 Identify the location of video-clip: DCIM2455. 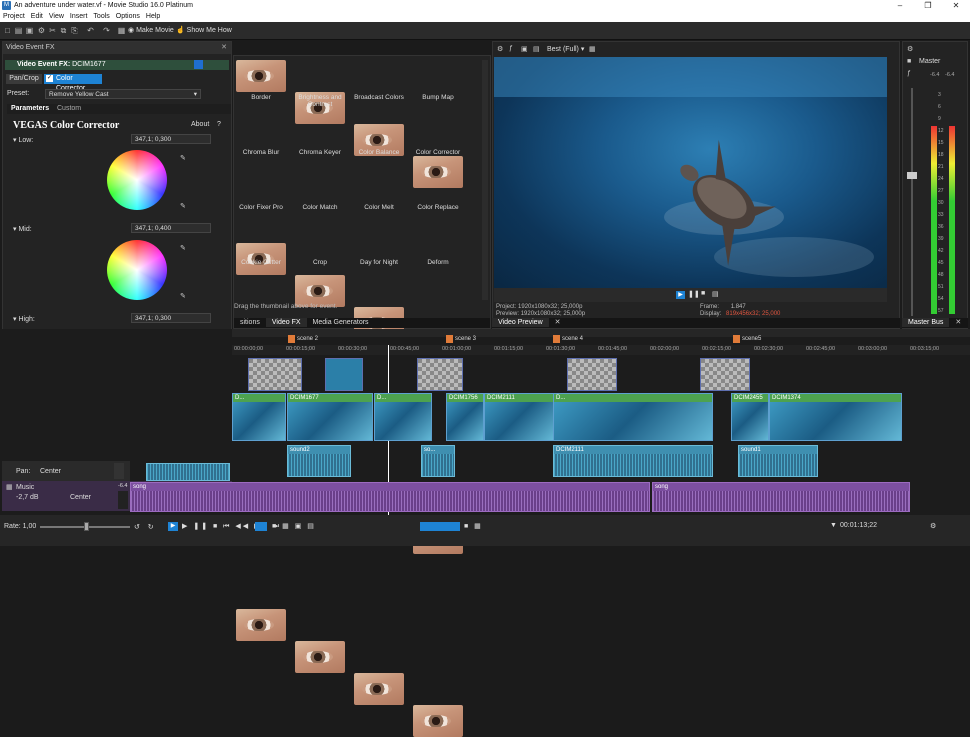
(750, 417).